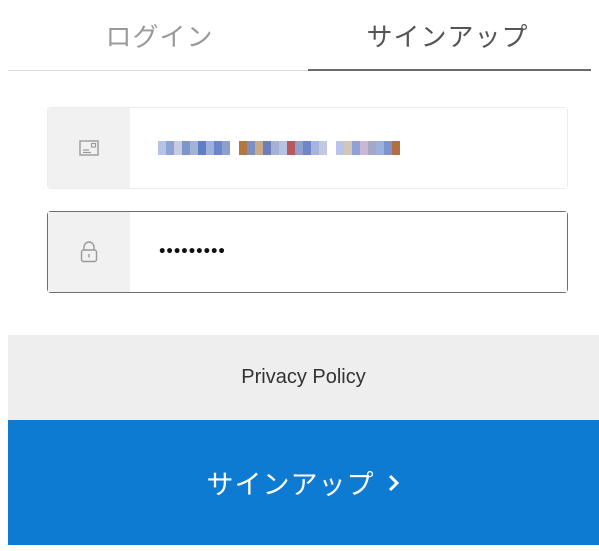  I want to click on active-tab-underline, so click(449, 70).